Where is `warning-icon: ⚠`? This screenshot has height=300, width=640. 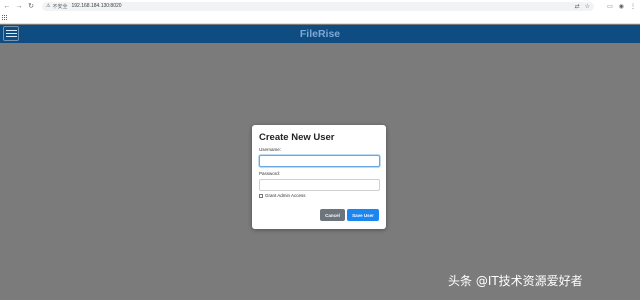 warning-icon: ⚠ is located at coordinates (48, 6).